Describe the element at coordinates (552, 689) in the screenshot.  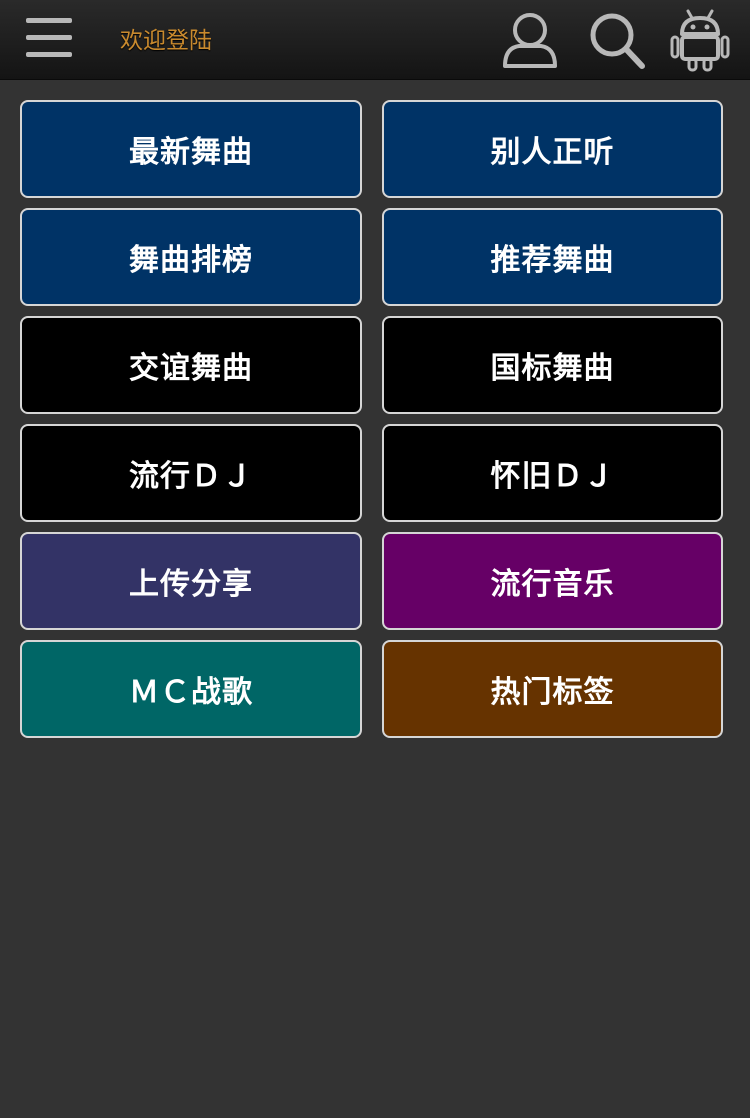
I see `tile-hot-tags: 热门标签` at that location.